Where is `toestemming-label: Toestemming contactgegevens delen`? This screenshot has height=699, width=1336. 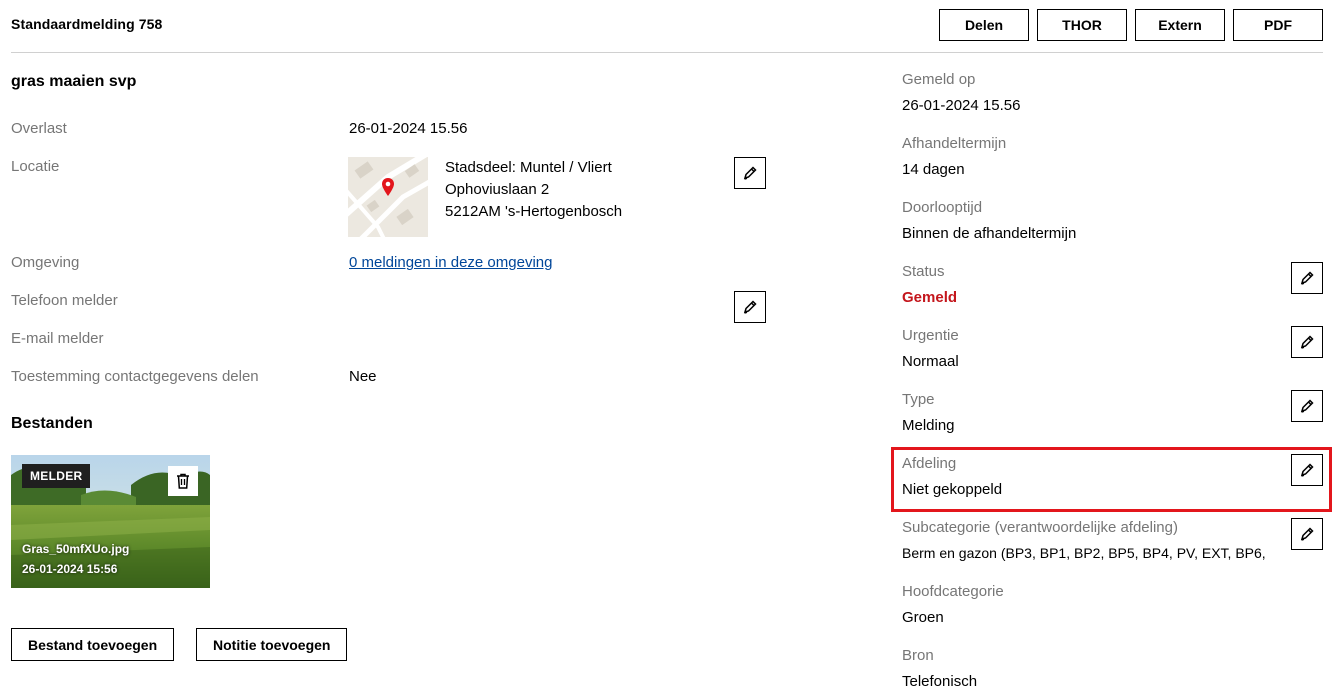
toestemming-label: Toestemming contactgegevens delen is located at coordinates (135, 376).